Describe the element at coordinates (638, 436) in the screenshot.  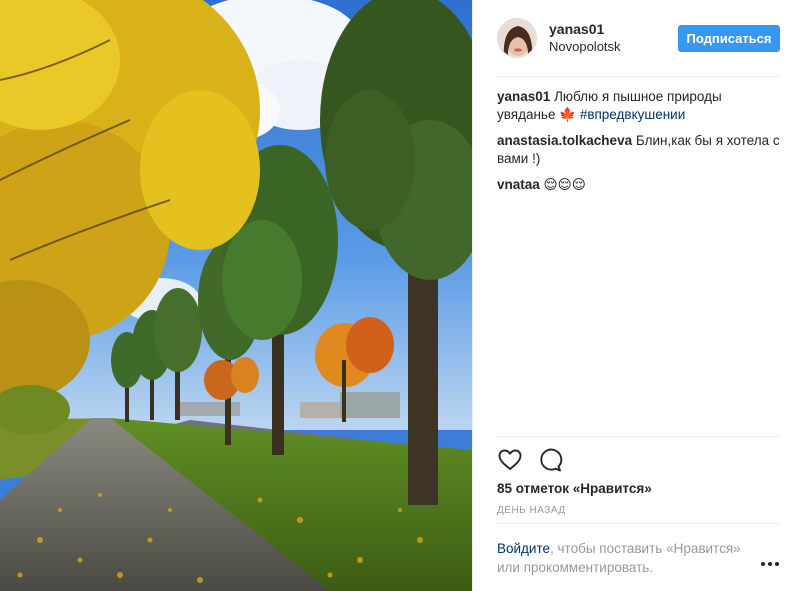
I see `actions-divider` at that location.